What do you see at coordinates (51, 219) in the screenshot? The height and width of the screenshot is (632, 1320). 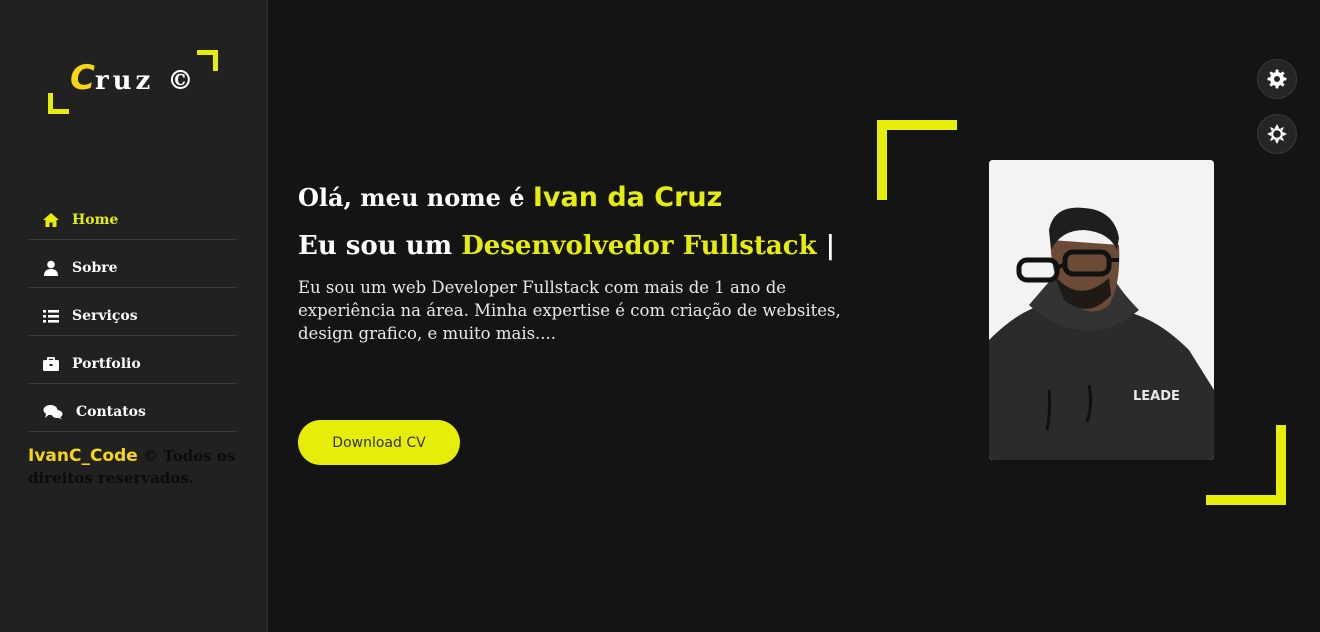 I see `home-icon` at bounding box center [51, 219].